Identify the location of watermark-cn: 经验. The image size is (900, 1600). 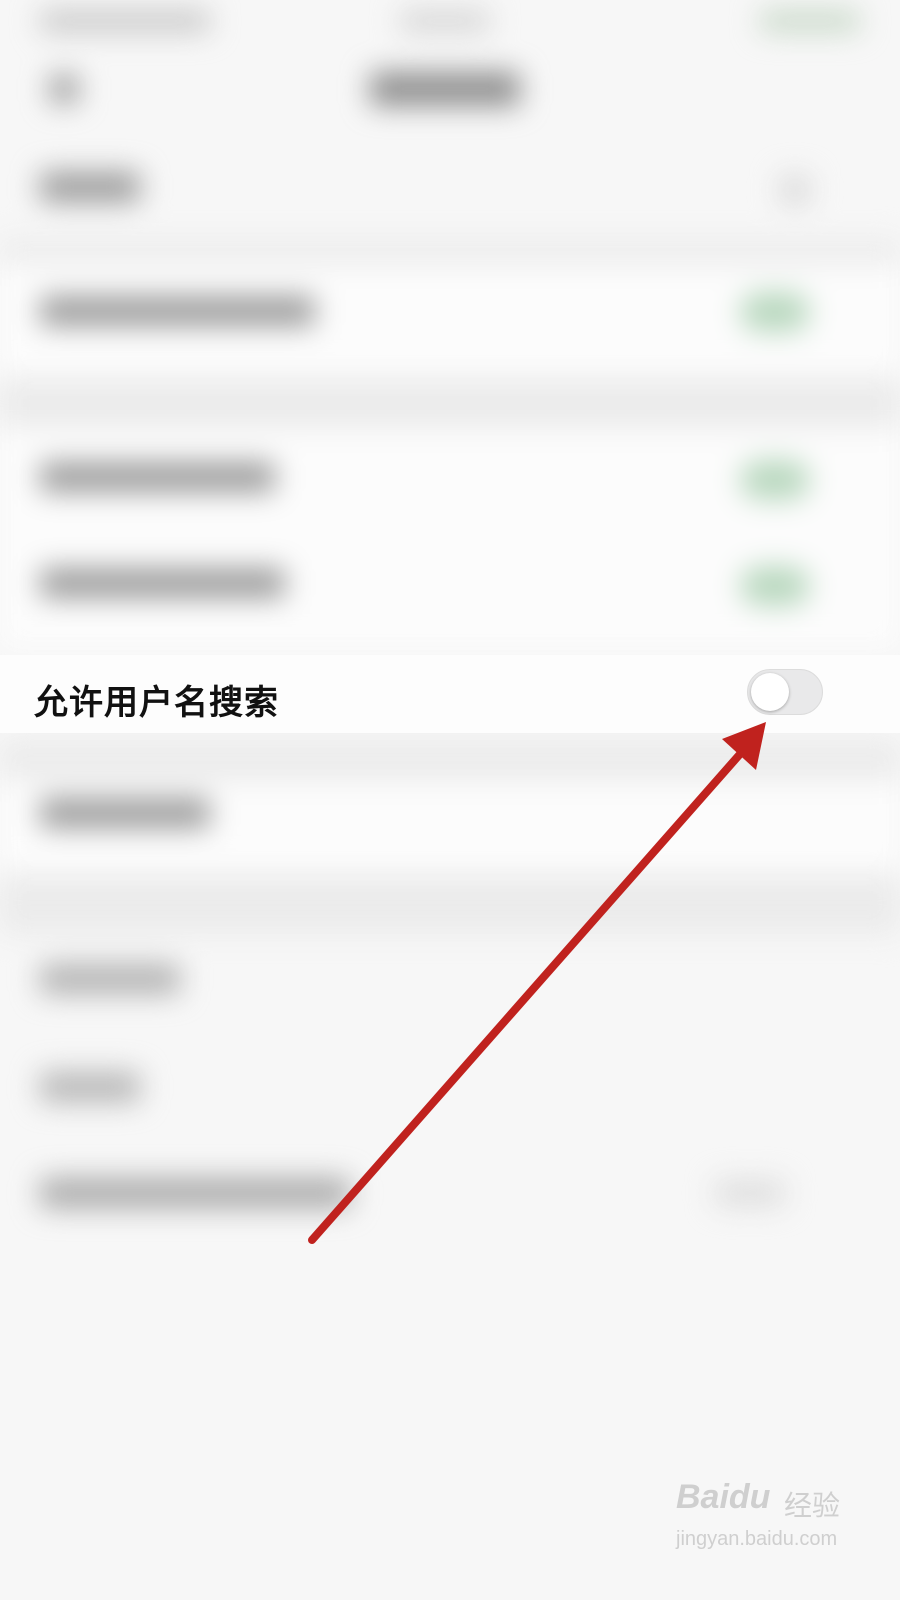
(812, 1505).